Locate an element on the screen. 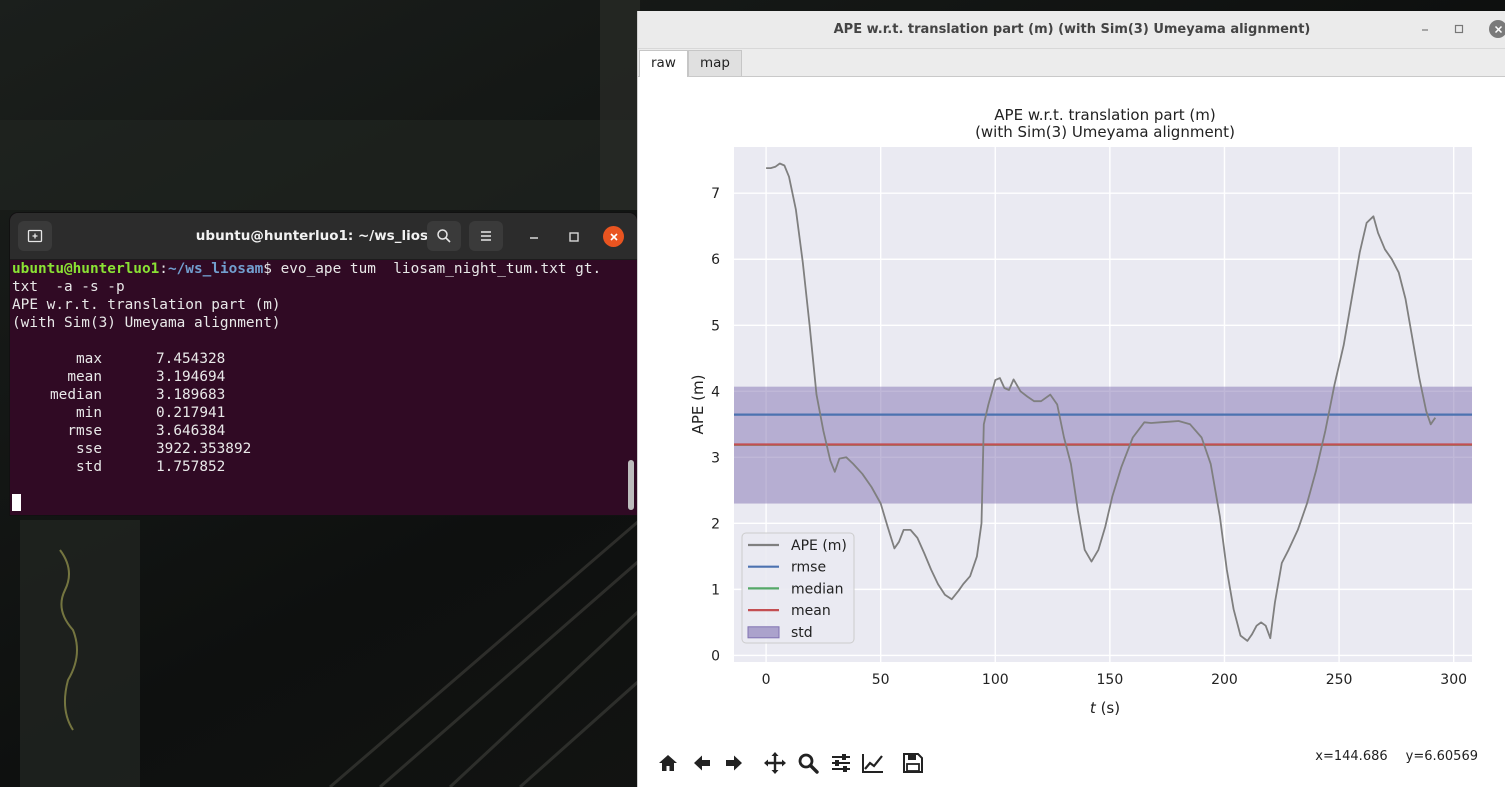  home-button is located at coordinates (668, 763).